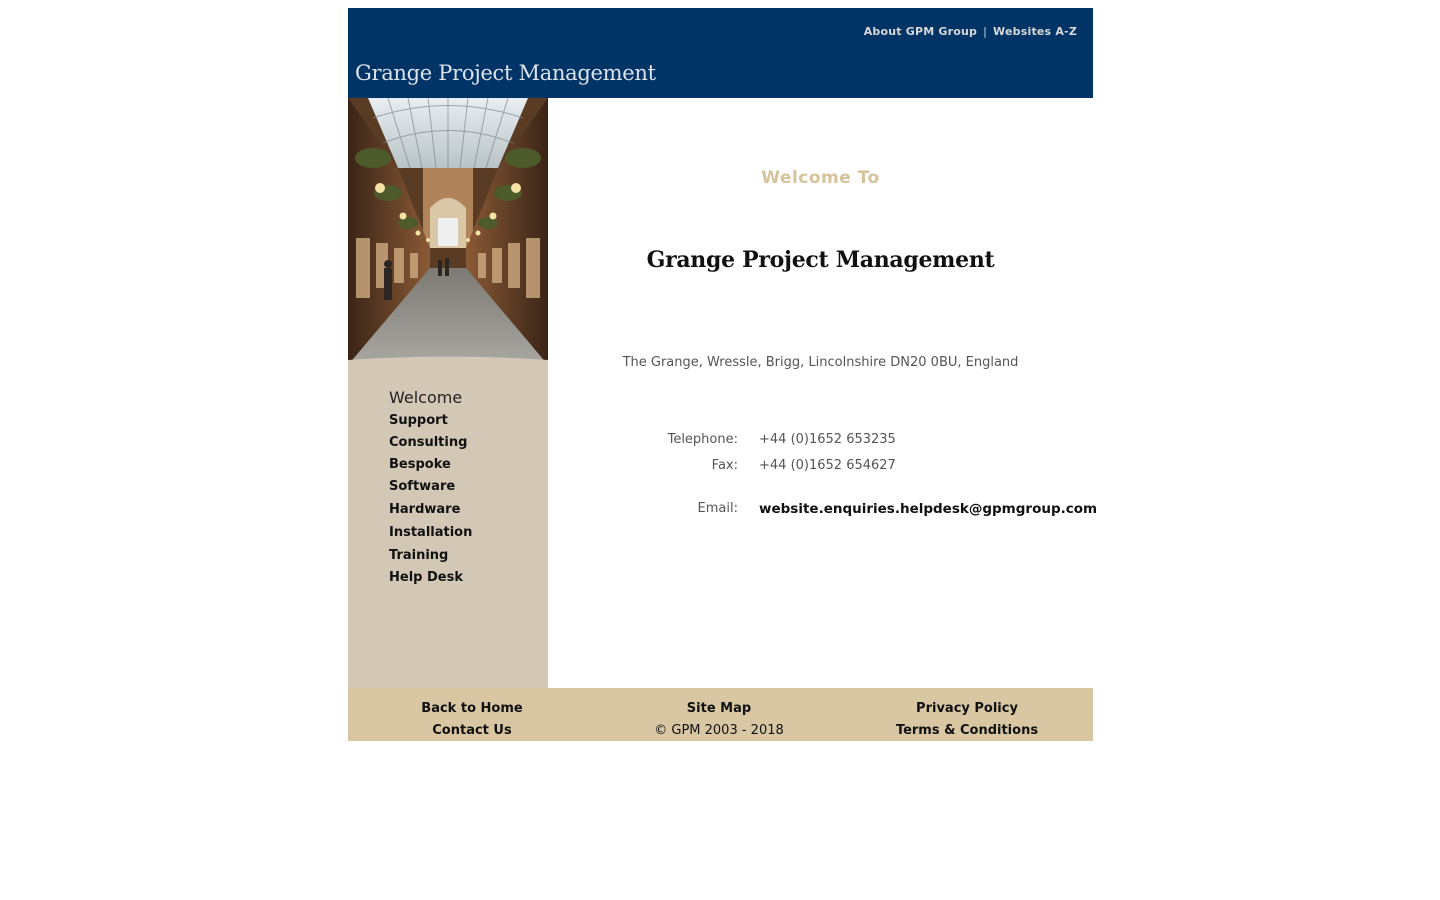  I want to click on terms-and-conditions-link: Terms & Conditions, so click(967, 731).